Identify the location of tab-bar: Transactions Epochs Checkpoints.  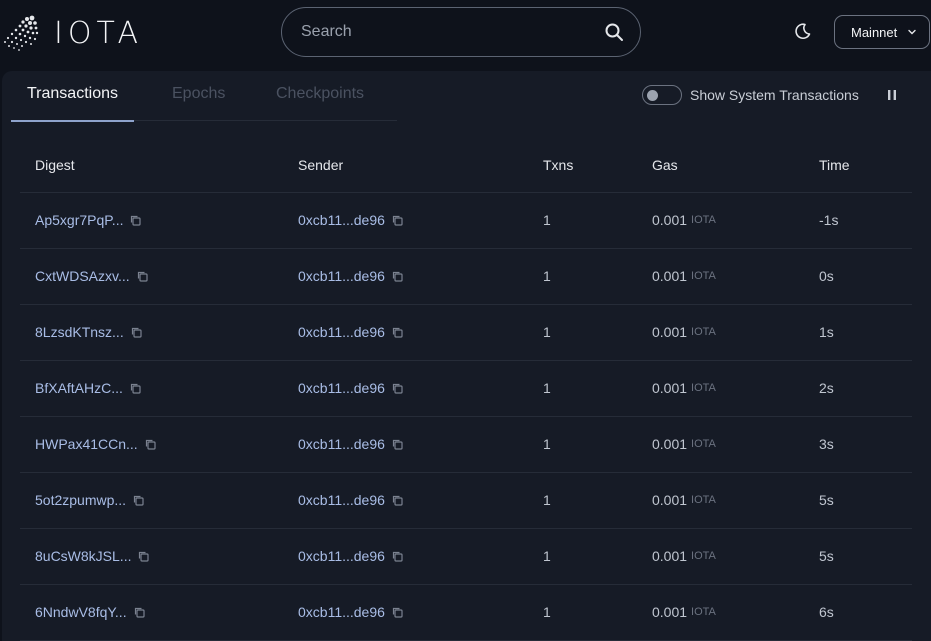
(204, 96).